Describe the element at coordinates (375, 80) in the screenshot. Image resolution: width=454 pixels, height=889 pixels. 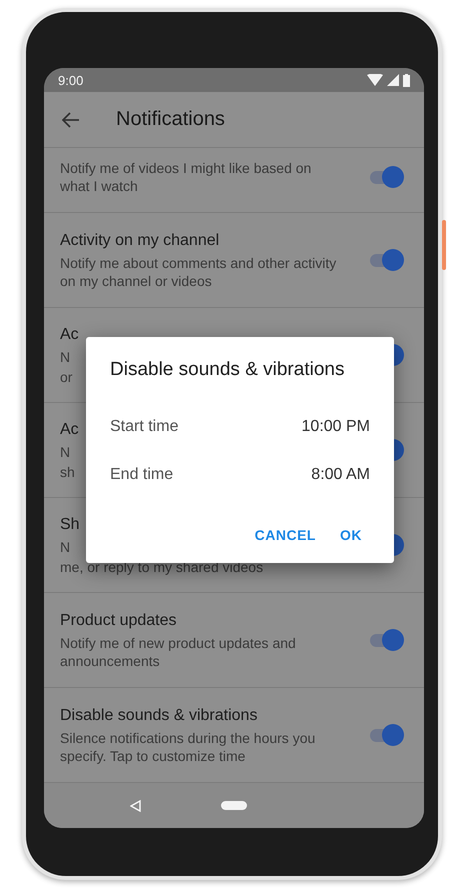
I see `wifi-icon` at that location.